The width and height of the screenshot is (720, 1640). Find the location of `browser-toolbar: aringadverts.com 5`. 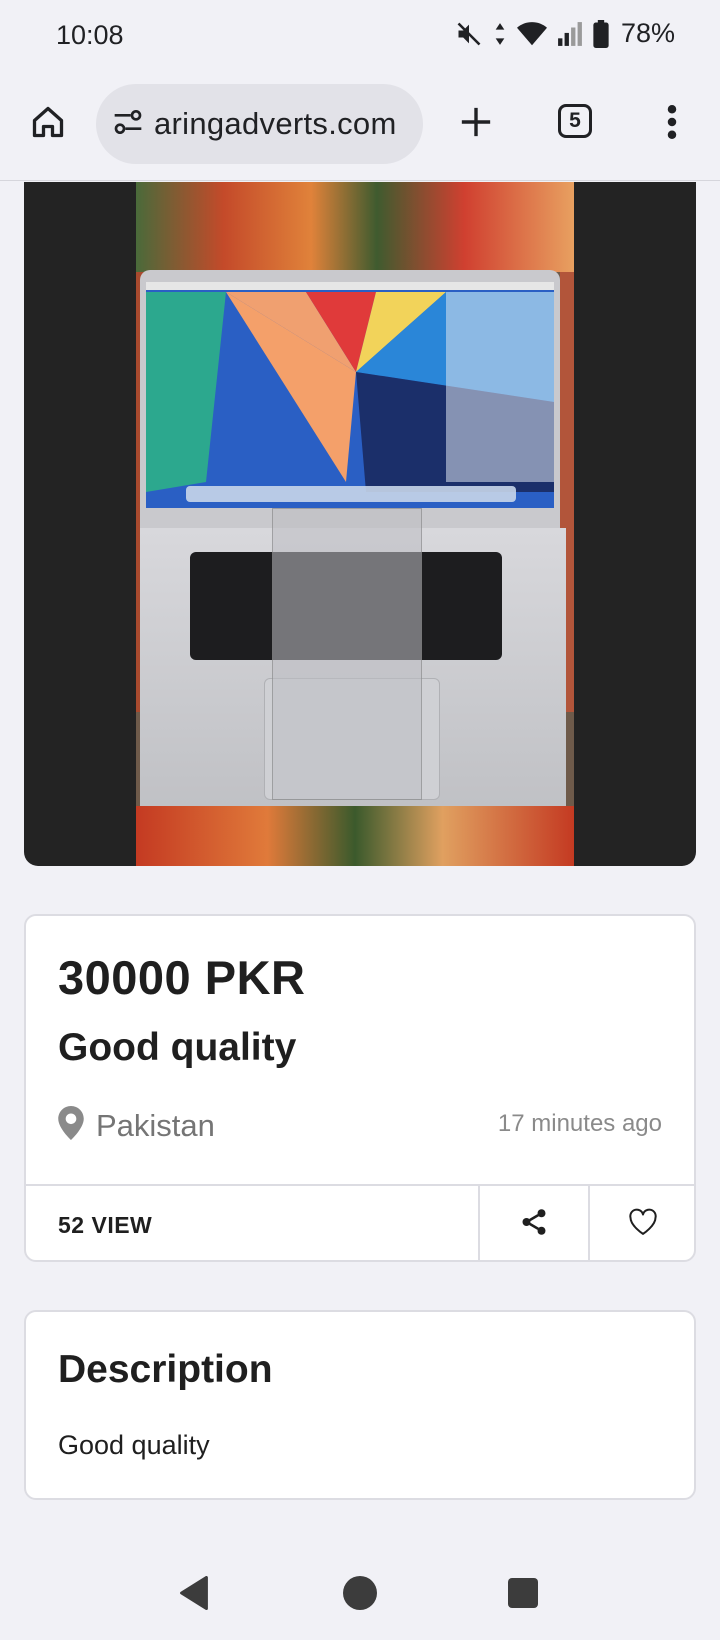

browser-toolbar: aringadverts.com 5 is located at coordinates (360, 126).